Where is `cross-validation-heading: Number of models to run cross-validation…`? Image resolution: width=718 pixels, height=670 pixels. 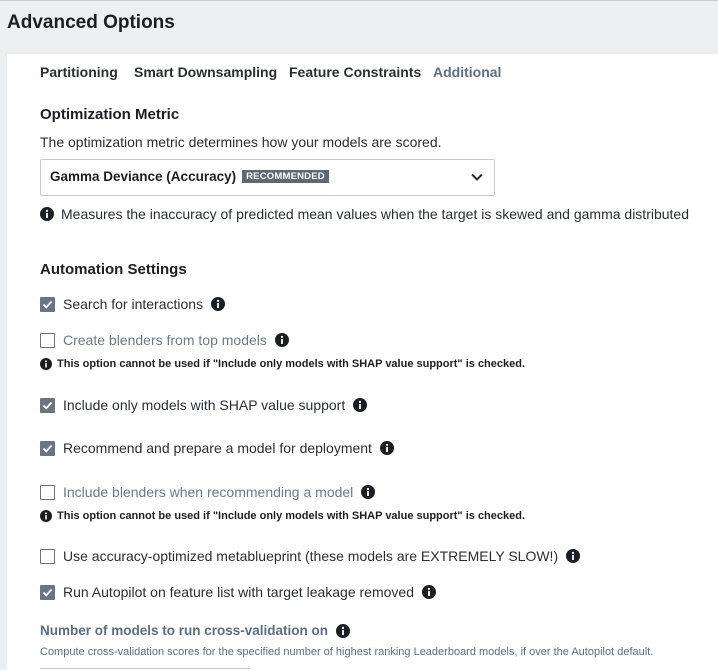 cross-validation-heading: Number of models to run cross-validation… is located at coordinates (195, 630).